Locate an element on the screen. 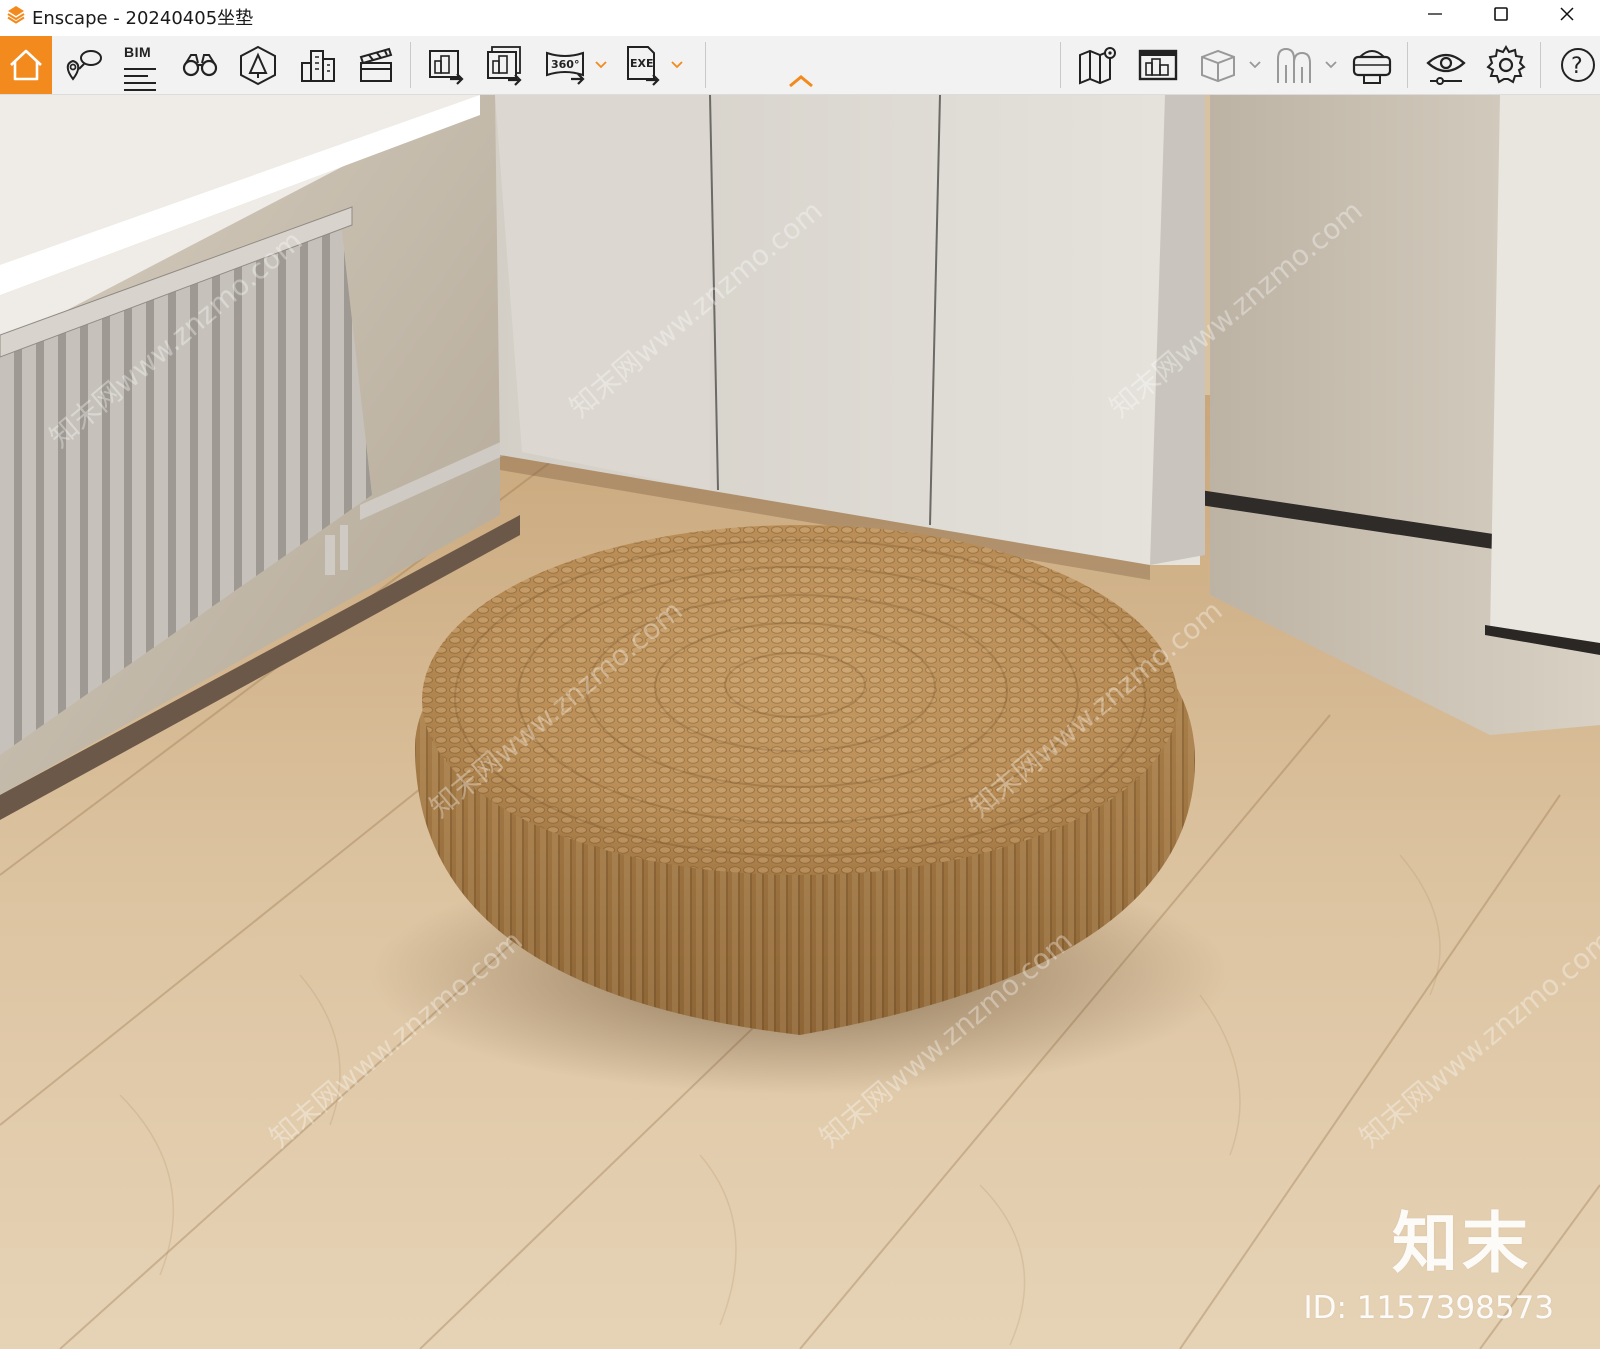 This screenshot has height=1349, width=1600. site-context-button is located at coordinates (318, 65).